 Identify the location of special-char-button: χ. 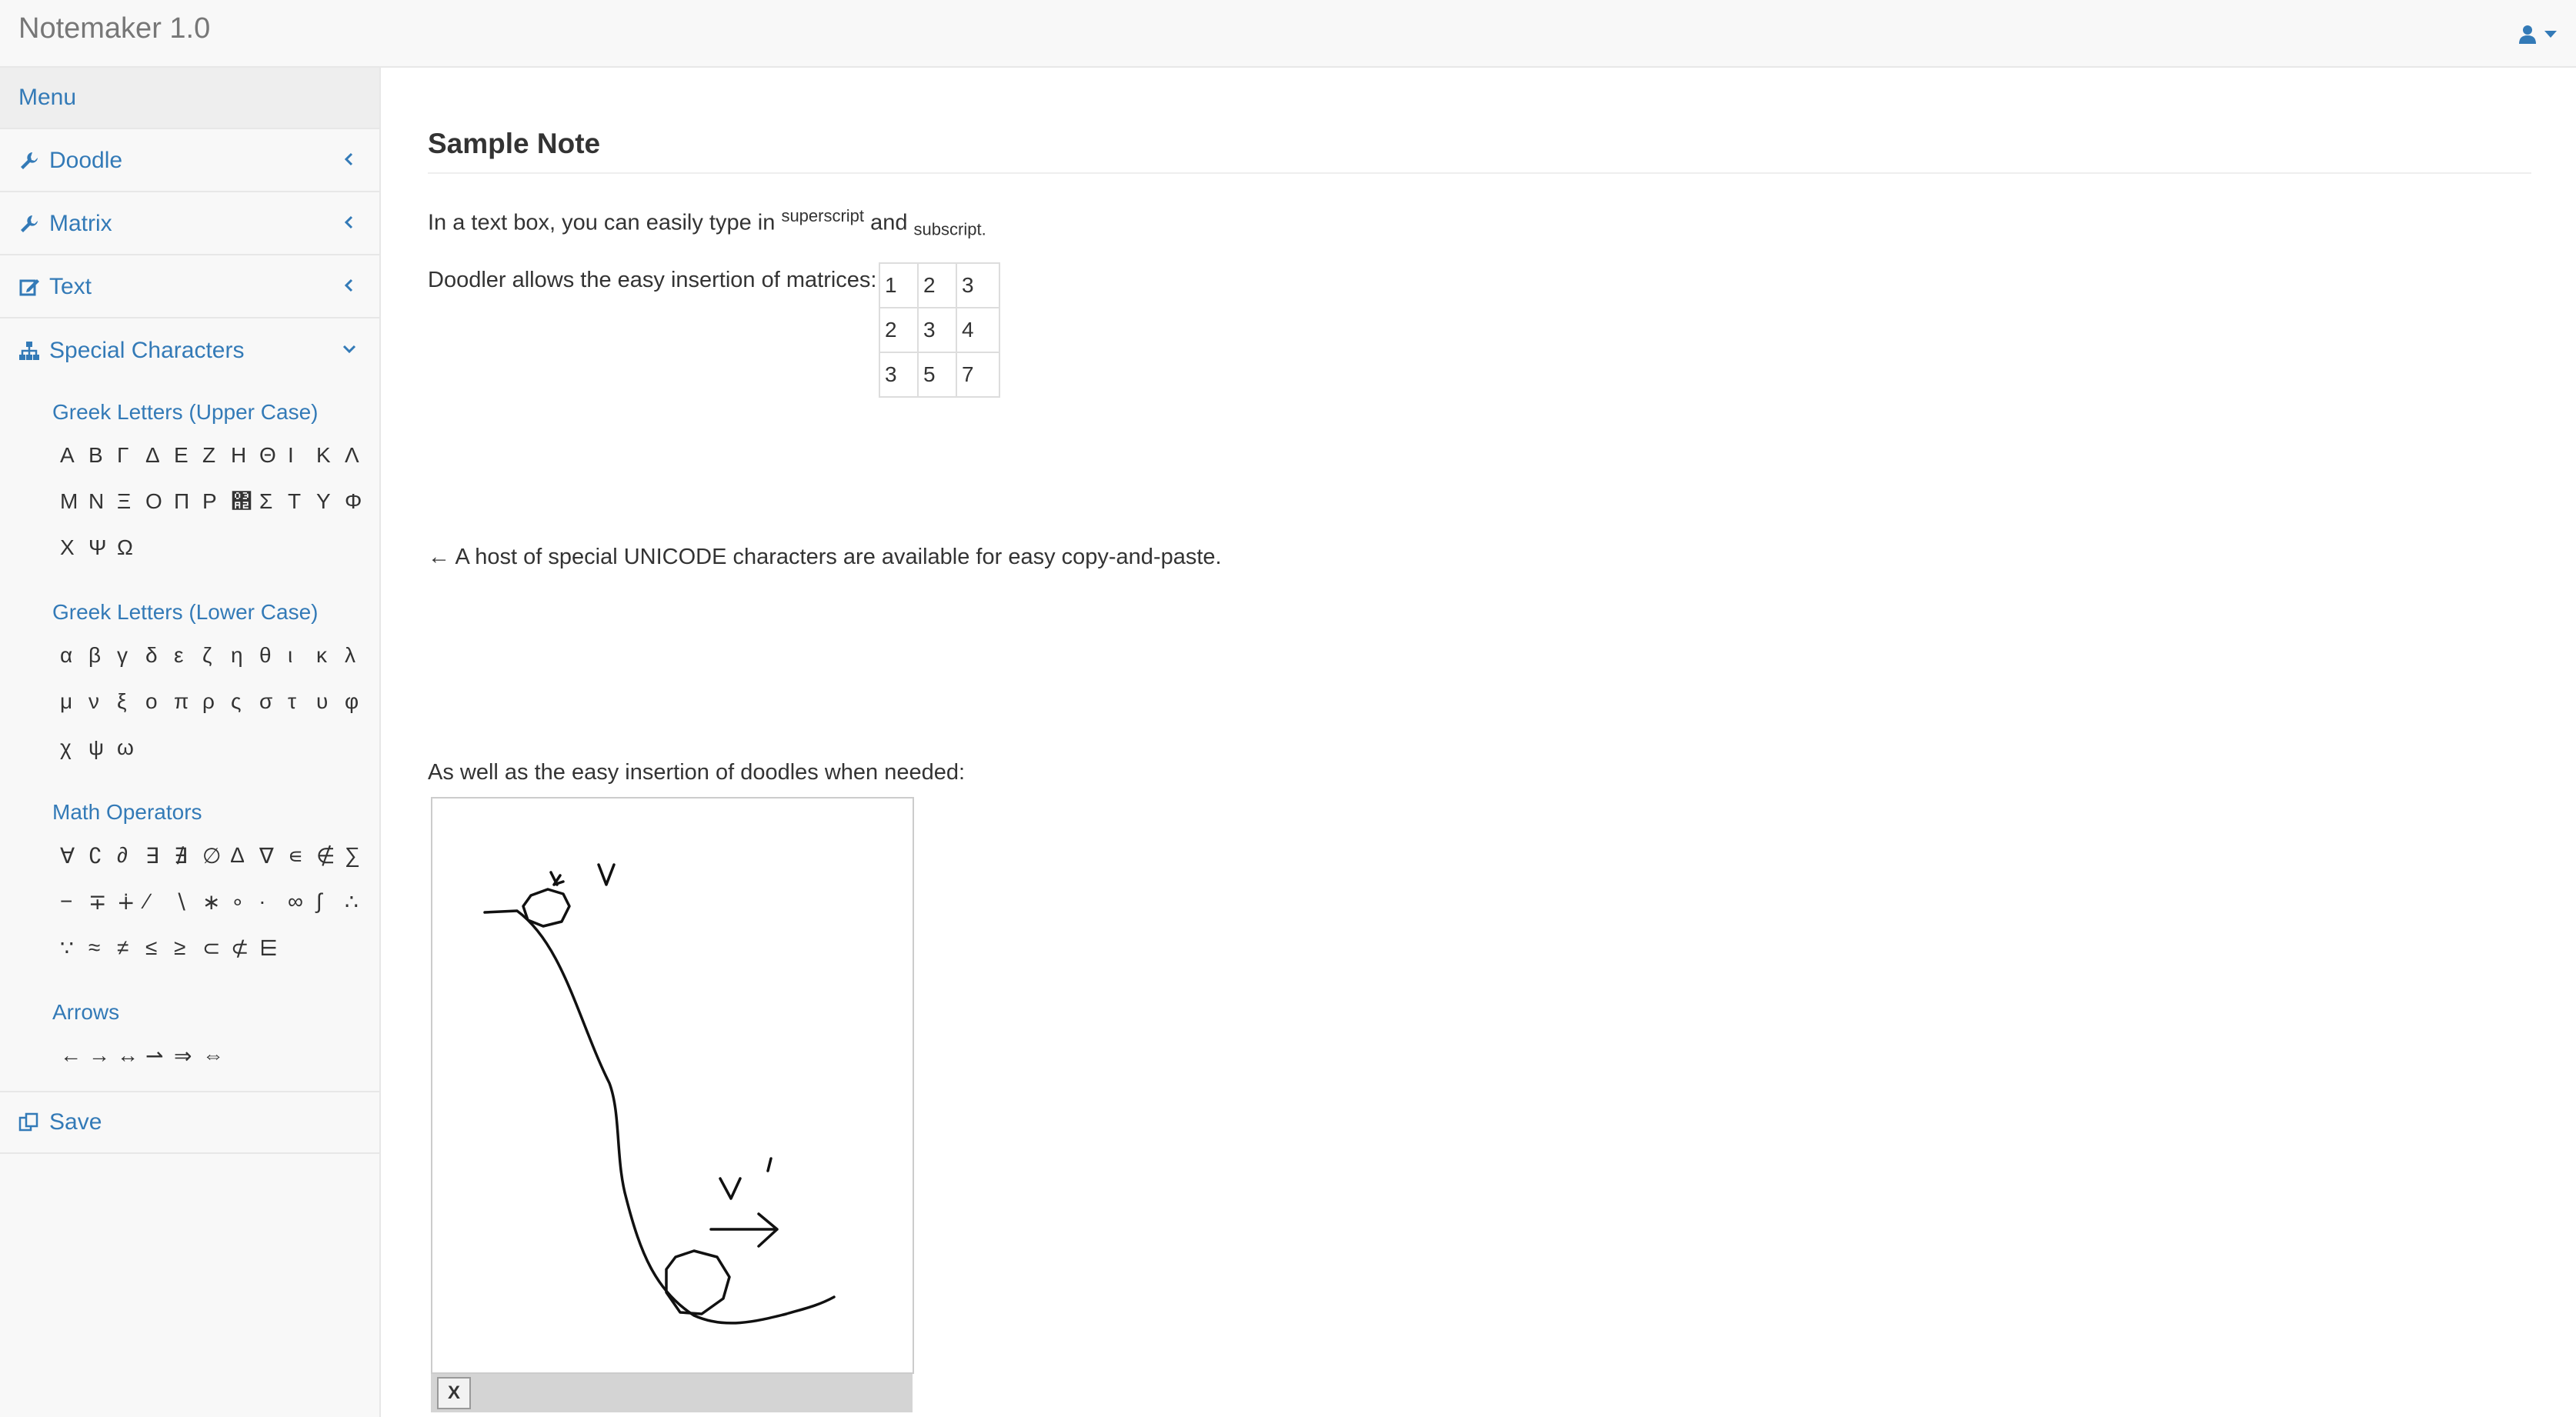
(74, 747).